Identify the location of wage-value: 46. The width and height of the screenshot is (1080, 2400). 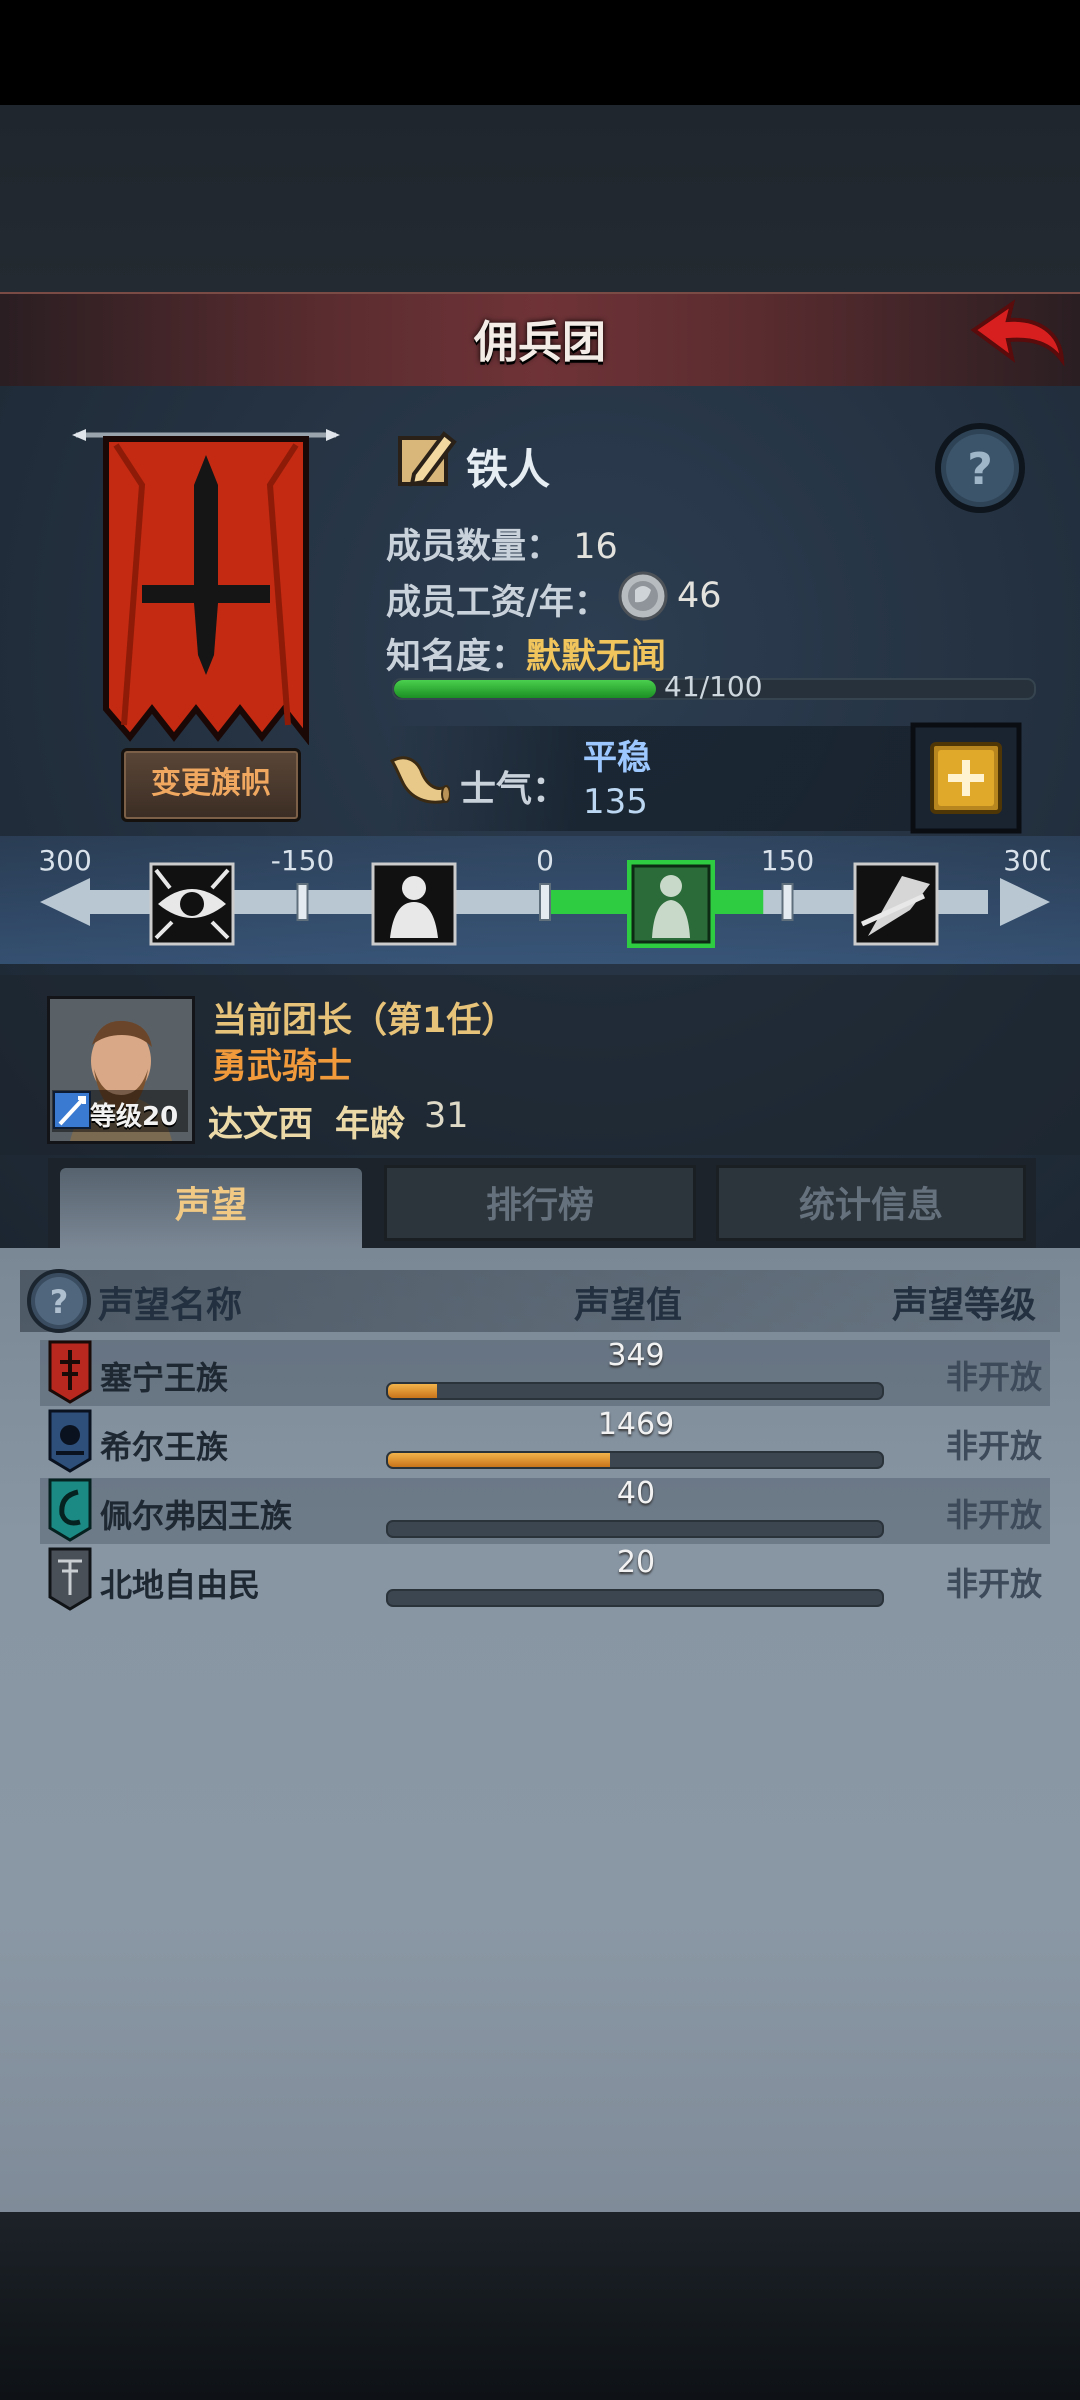
(699, 596).